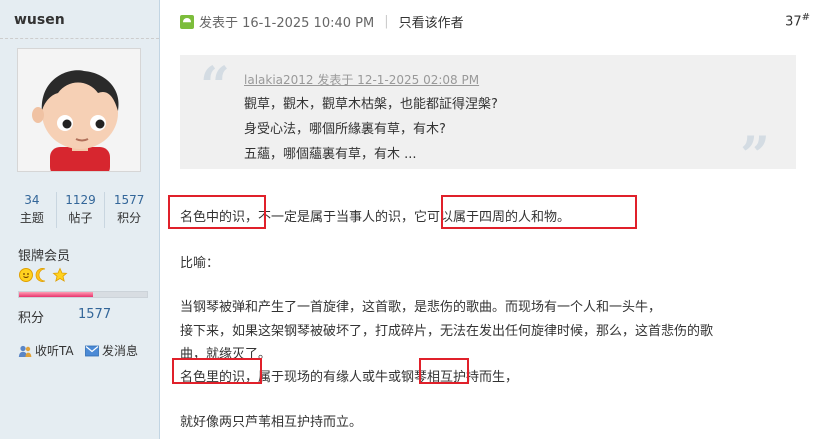 This screenshot has height=439, width=840. What do you see at coordinates (287, 23) in the screenshot?
I see `post-time: 发表于 16-1-2025 10:40 PM` at bounding box center [287, 23].